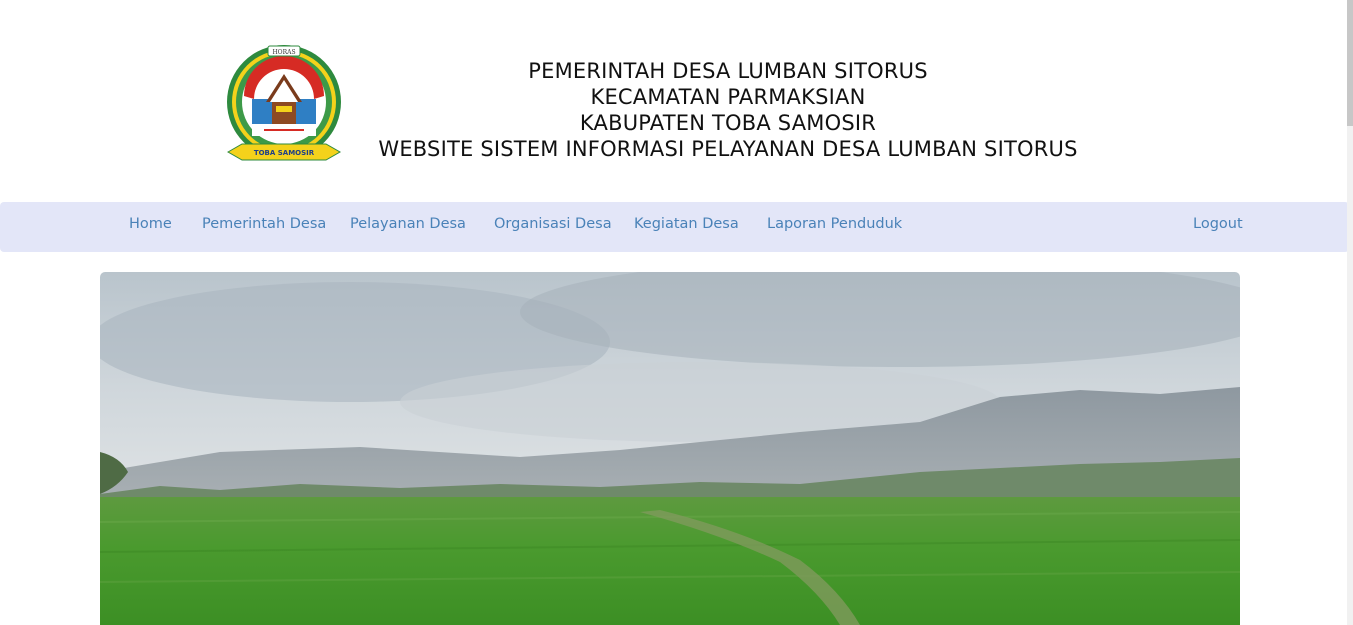 Image resolution: width=1353 pixels, height=625 pixels. Describe the element at coordinates (150, 227) in the screenshot. I see `nav-home-link: Home` at that location.